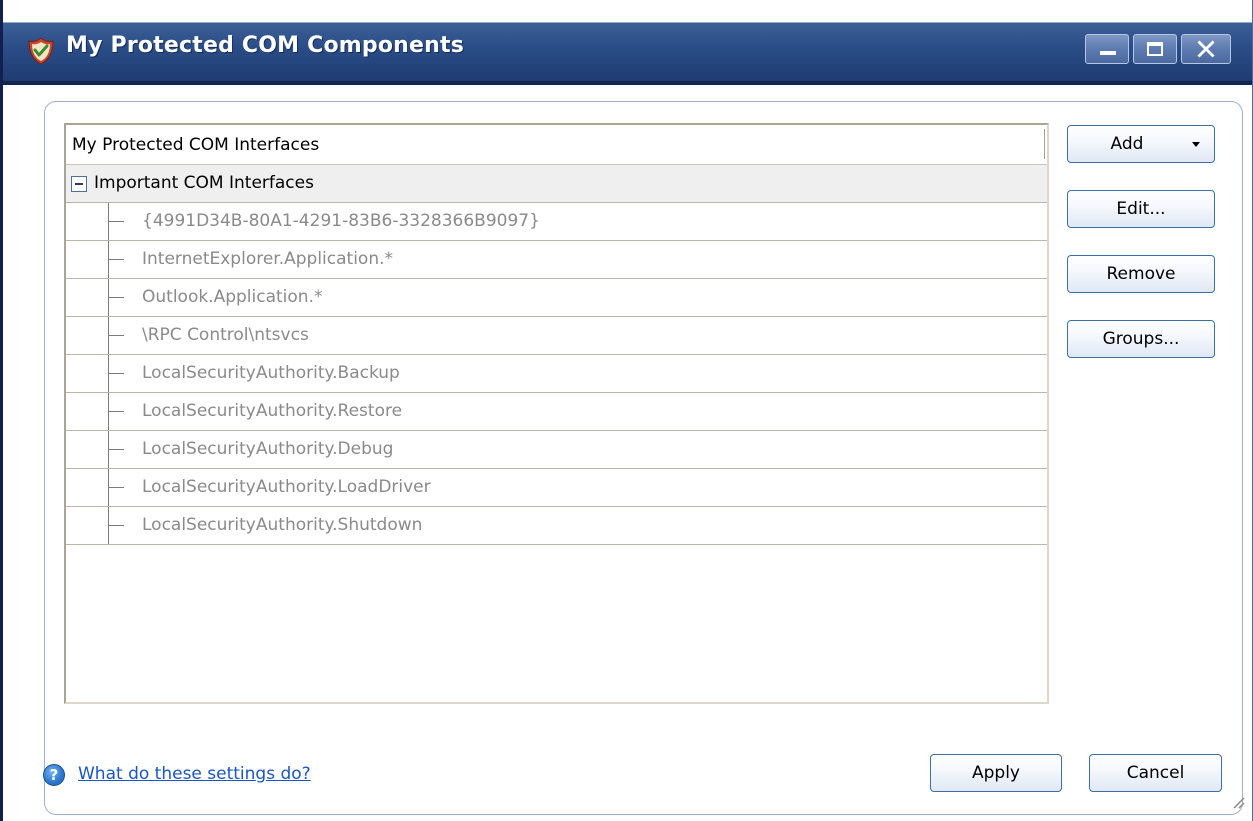  I want to click on resize-grip-icon, so click(1238, 802).